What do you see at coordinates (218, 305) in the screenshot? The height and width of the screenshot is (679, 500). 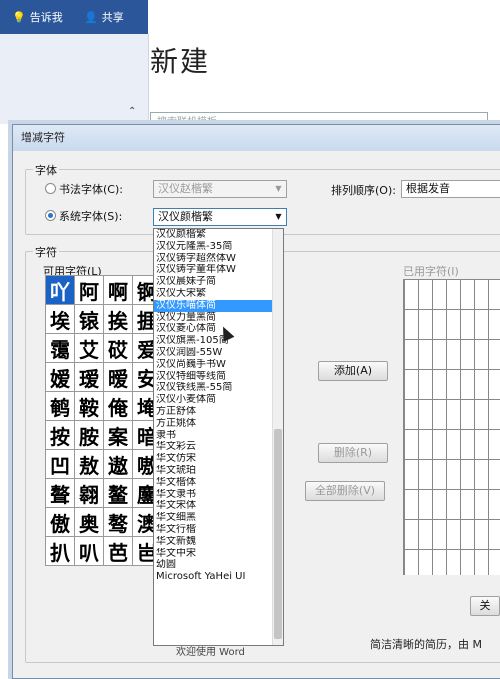 I see `font-option: 汉仪乐喵体简` at bounding box center [218, 305].